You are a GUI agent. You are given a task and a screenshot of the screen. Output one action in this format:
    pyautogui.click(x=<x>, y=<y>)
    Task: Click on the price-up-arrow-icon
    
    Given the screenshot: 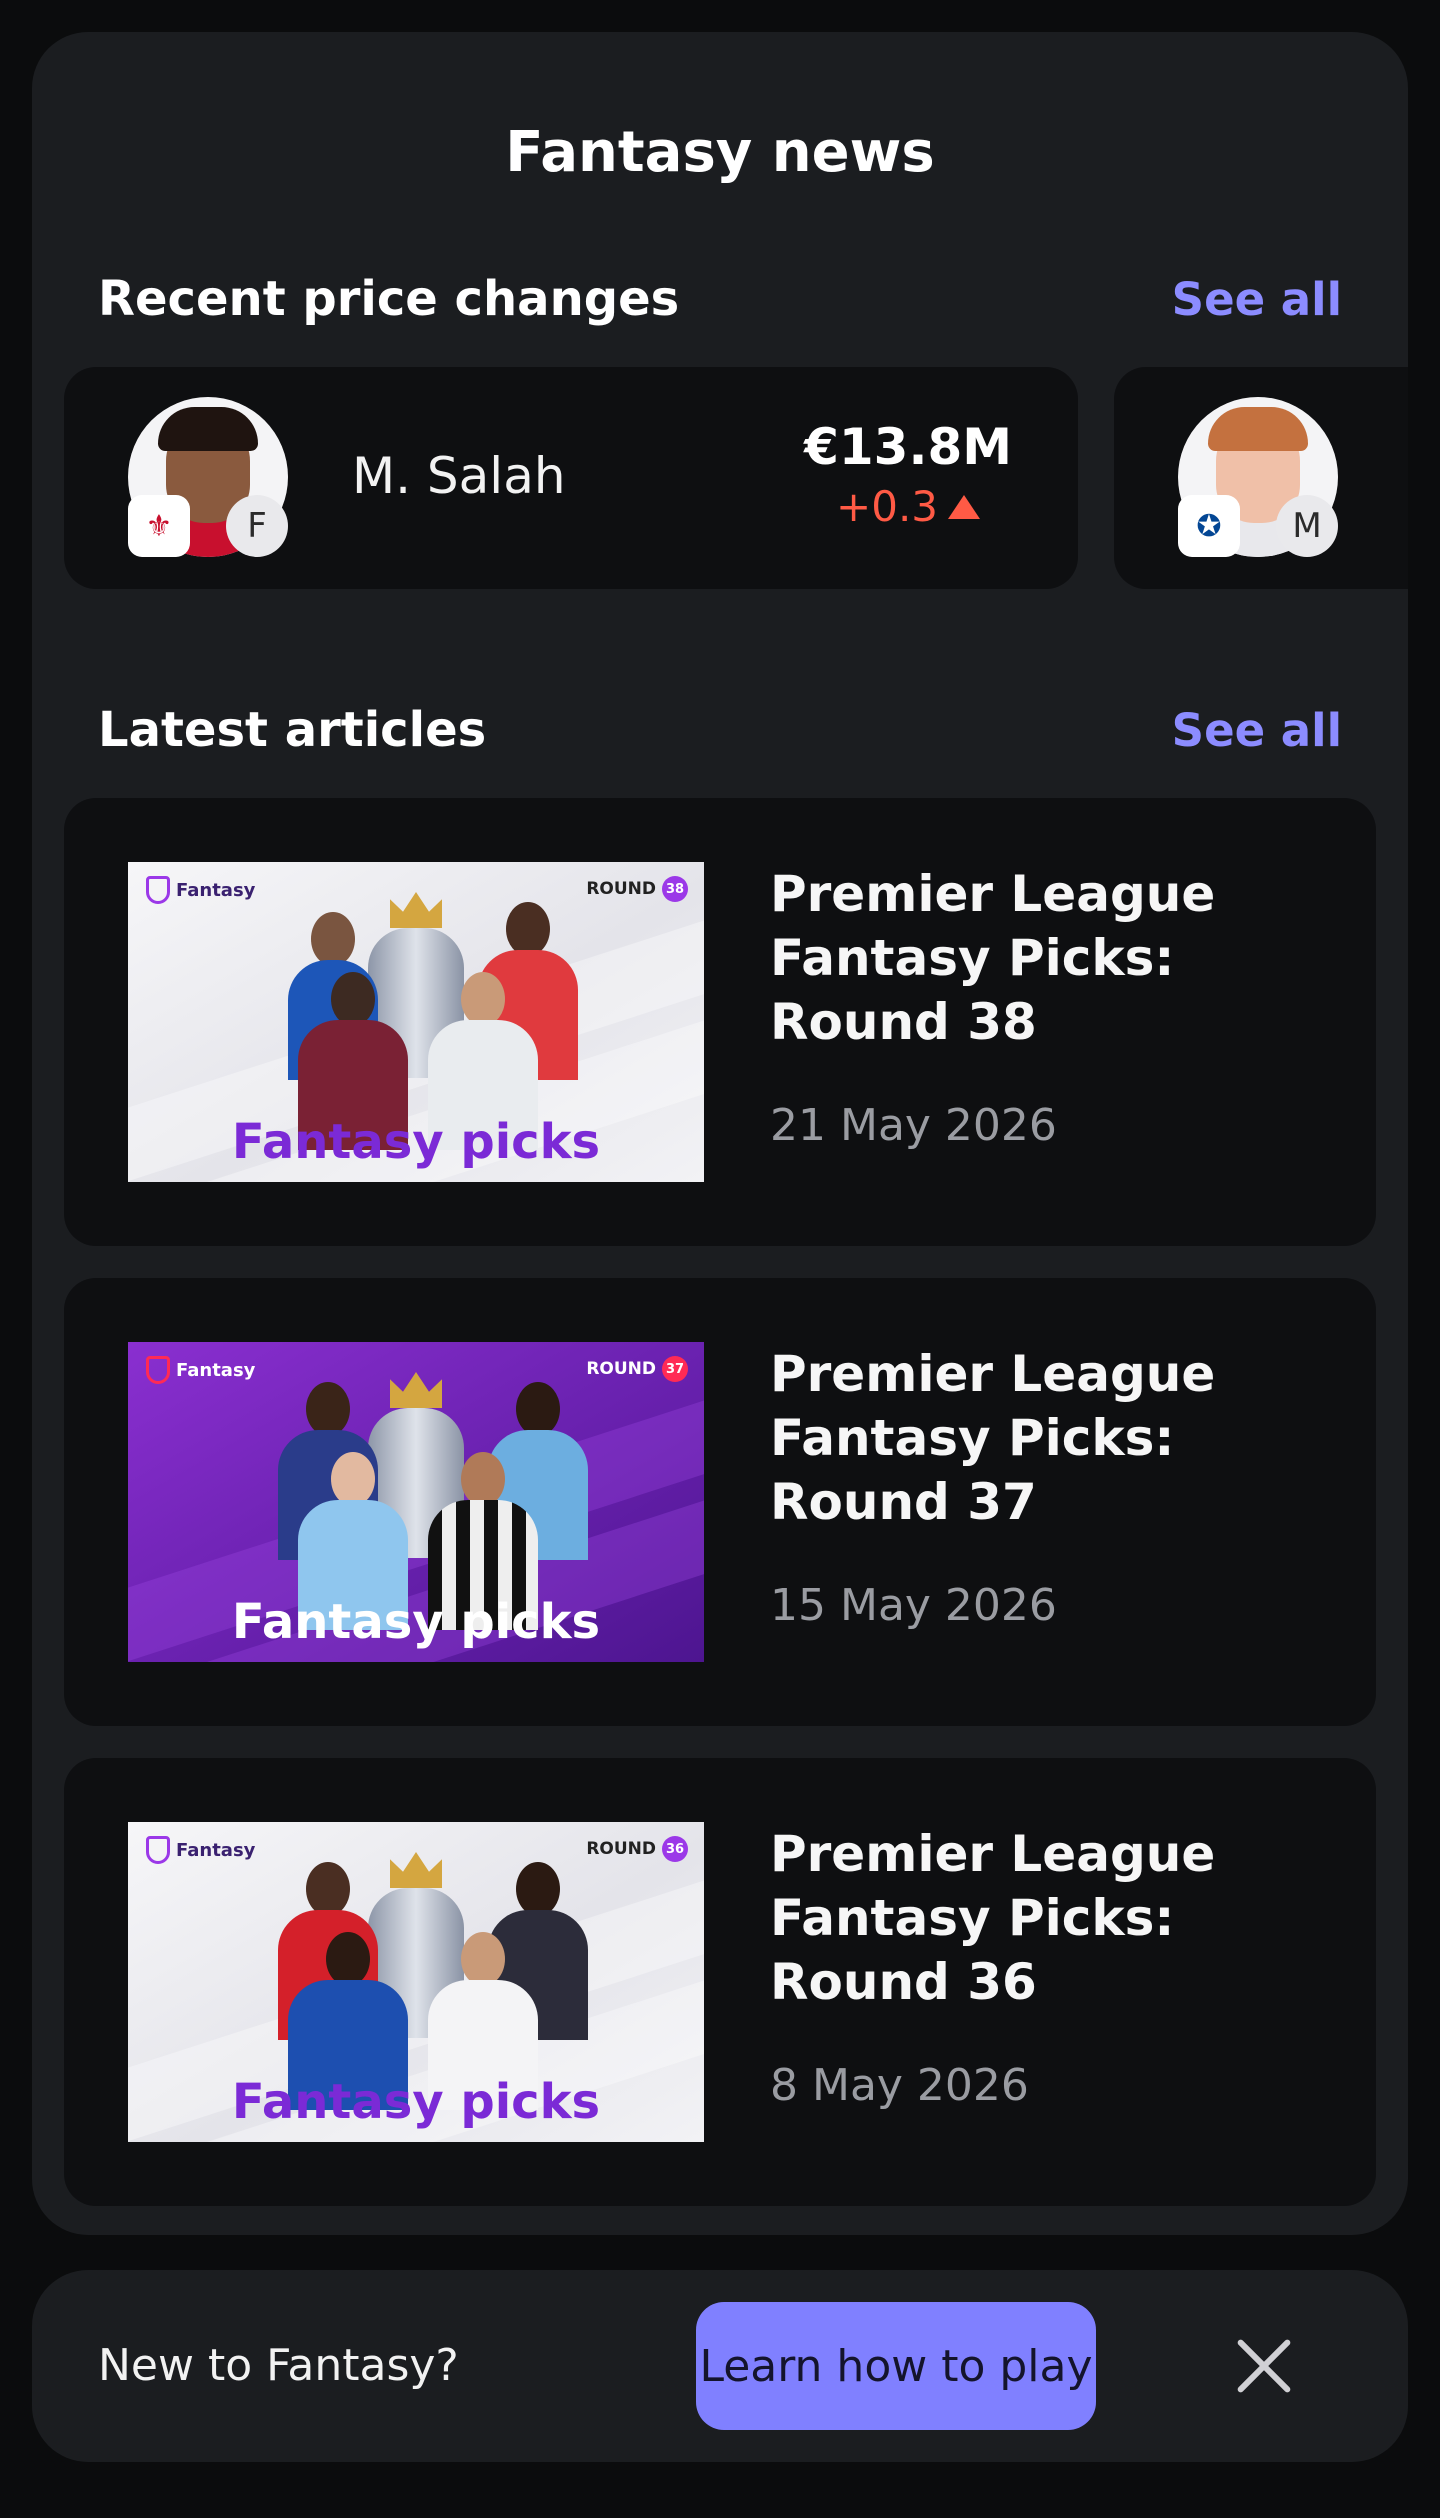 What is the action you would take?
    pyautogui.click(x=964, y=507)
    